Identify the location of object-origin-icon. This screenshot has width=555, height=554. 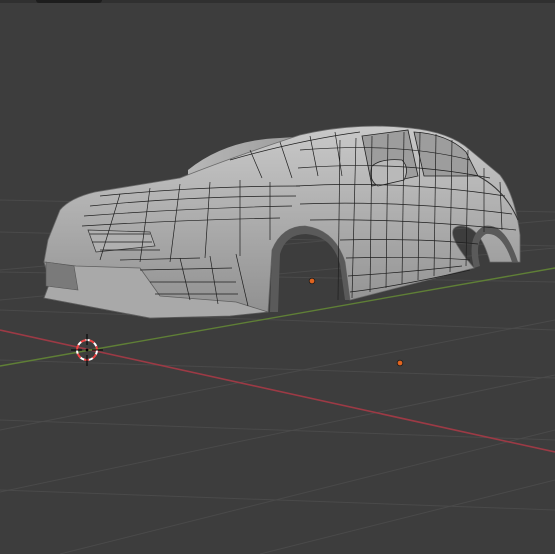
(312, 281).